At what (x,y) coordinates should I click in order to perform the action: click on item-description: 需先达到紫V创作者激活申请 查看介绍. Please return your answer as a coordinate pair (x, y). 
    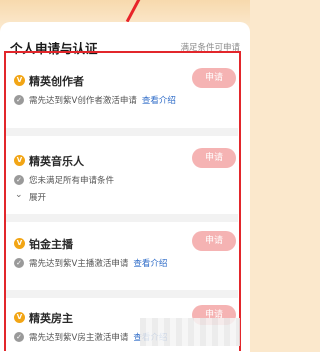
    Looking at the image, I should click on (102, 101).